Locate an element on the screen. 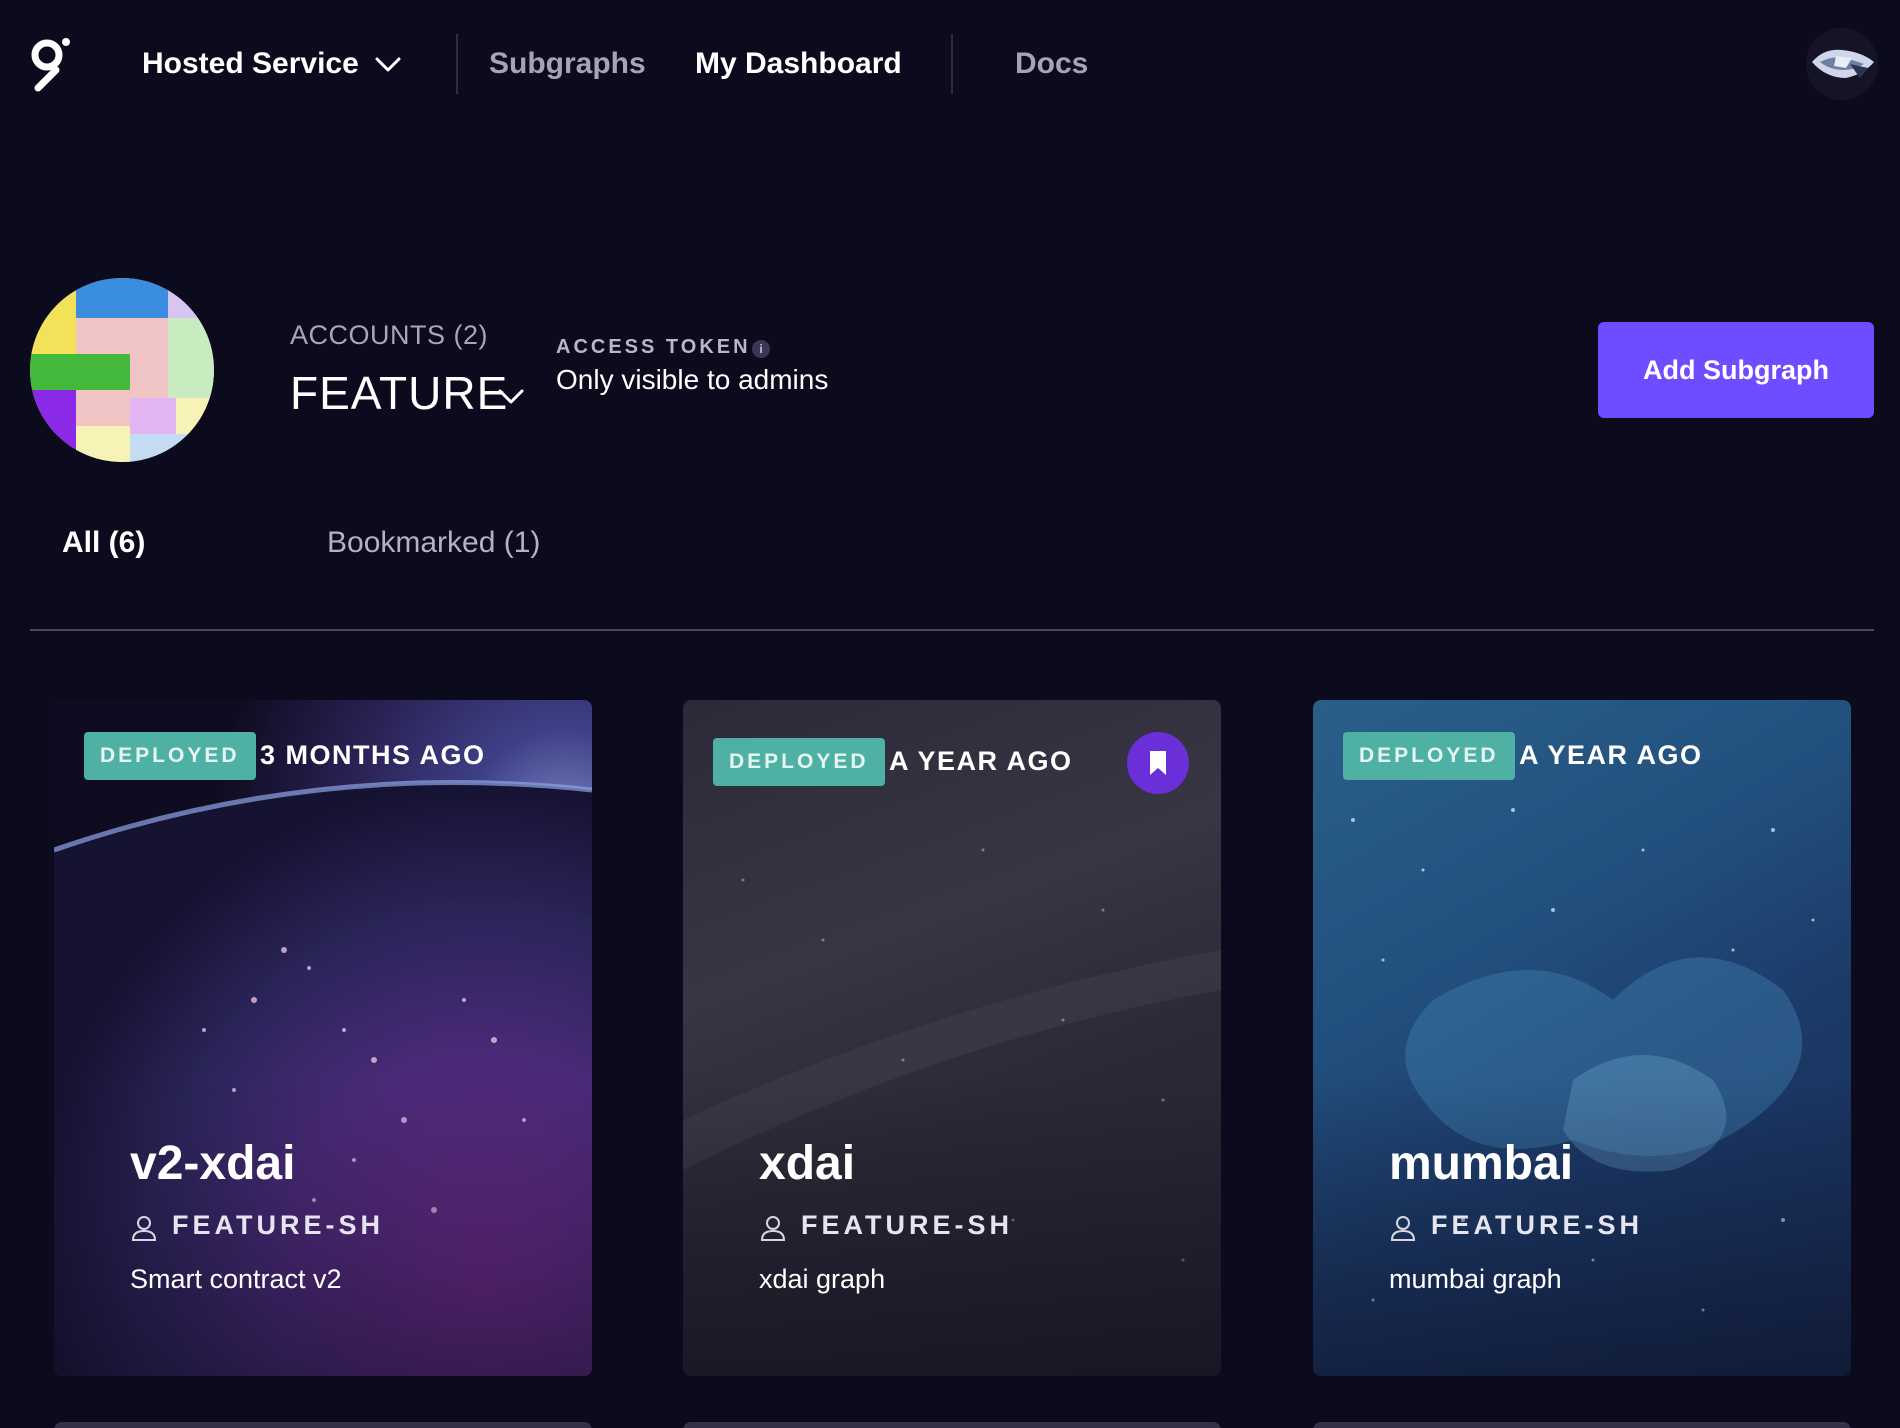 The height and width of the screenshot is (1428, 1900). tab-bookmarked: Bookmarked (1) is located at coordinates (433, 543).